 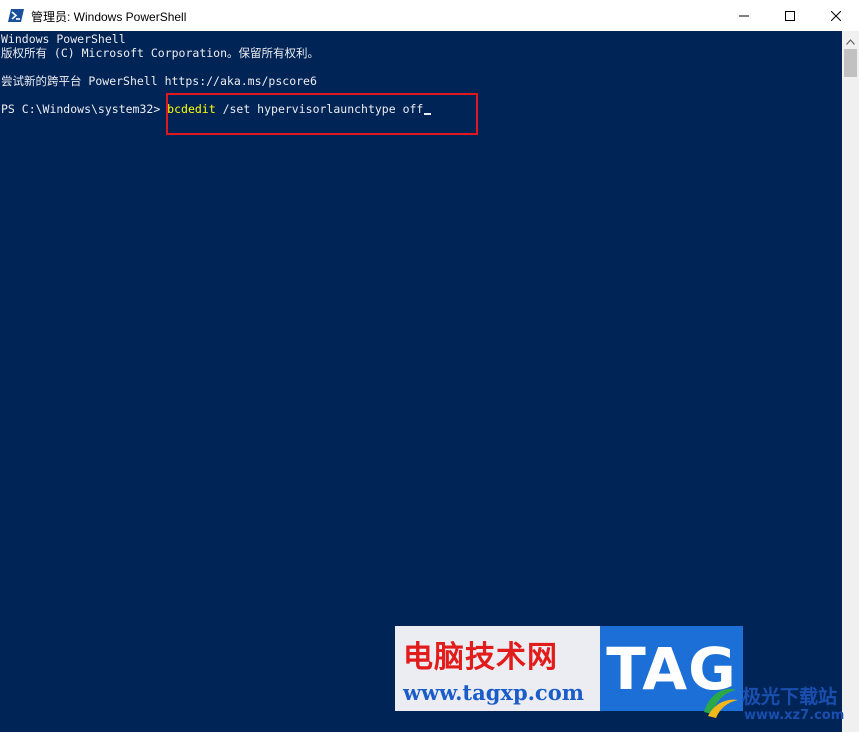 I want to click on watermark-site-url: www.tagxp.com, so click(x=493, y=692).